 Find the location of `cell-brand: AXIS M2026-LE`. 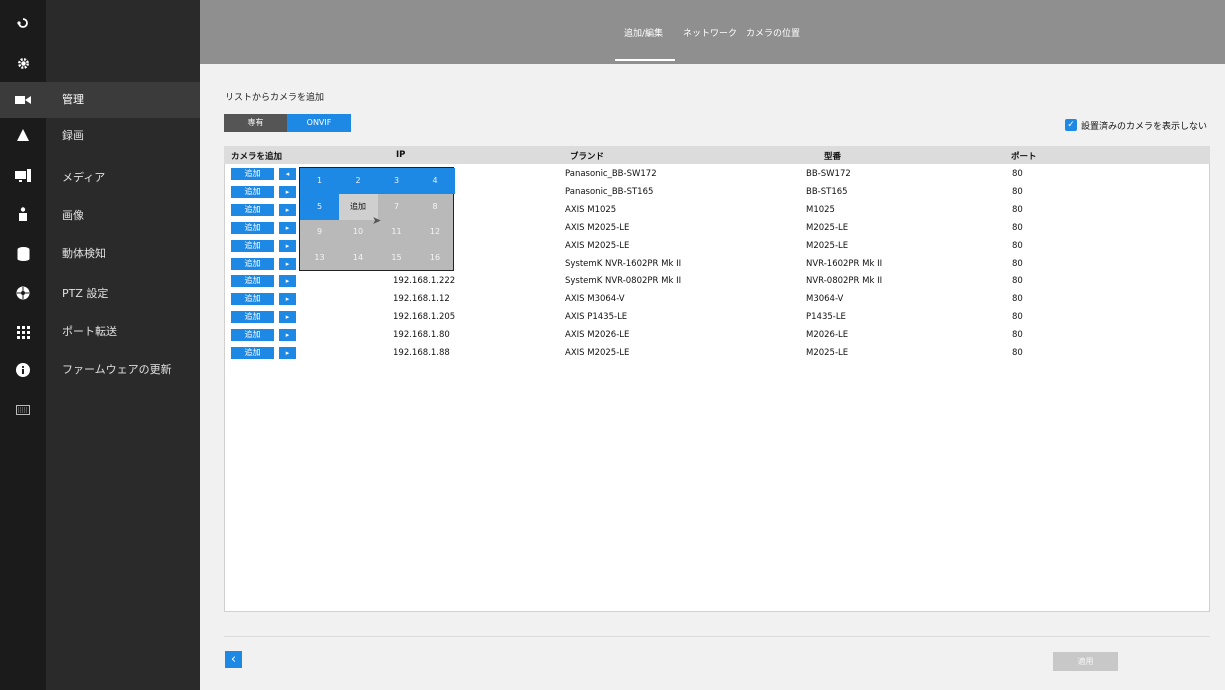

cell-brand: AXIS M2026-LE is located at coordinates (597, 335).